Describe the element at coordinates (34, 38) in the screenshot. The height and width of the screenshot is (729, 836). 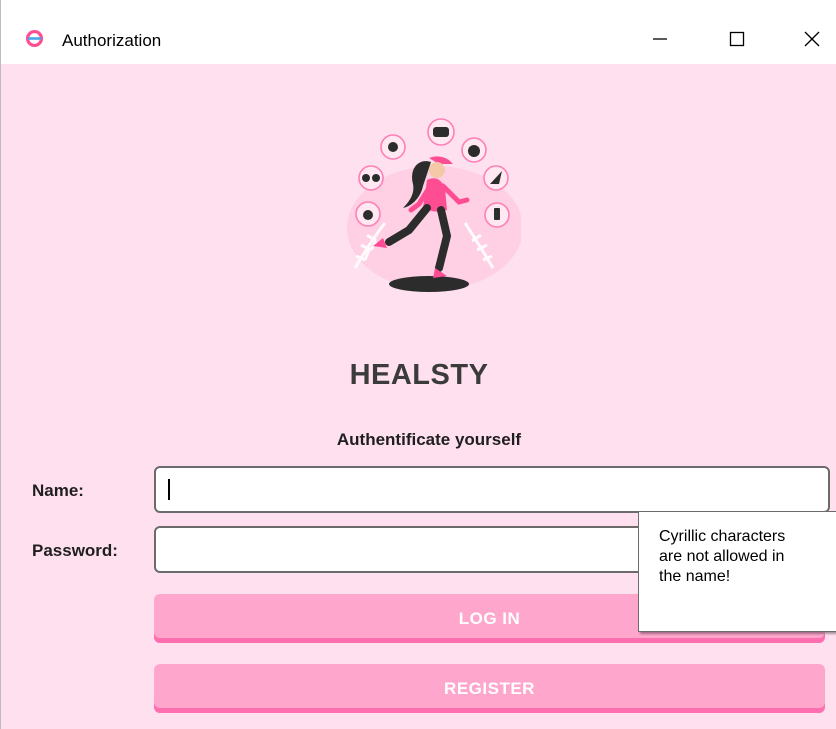
I see `app-logo-icon` at that location.